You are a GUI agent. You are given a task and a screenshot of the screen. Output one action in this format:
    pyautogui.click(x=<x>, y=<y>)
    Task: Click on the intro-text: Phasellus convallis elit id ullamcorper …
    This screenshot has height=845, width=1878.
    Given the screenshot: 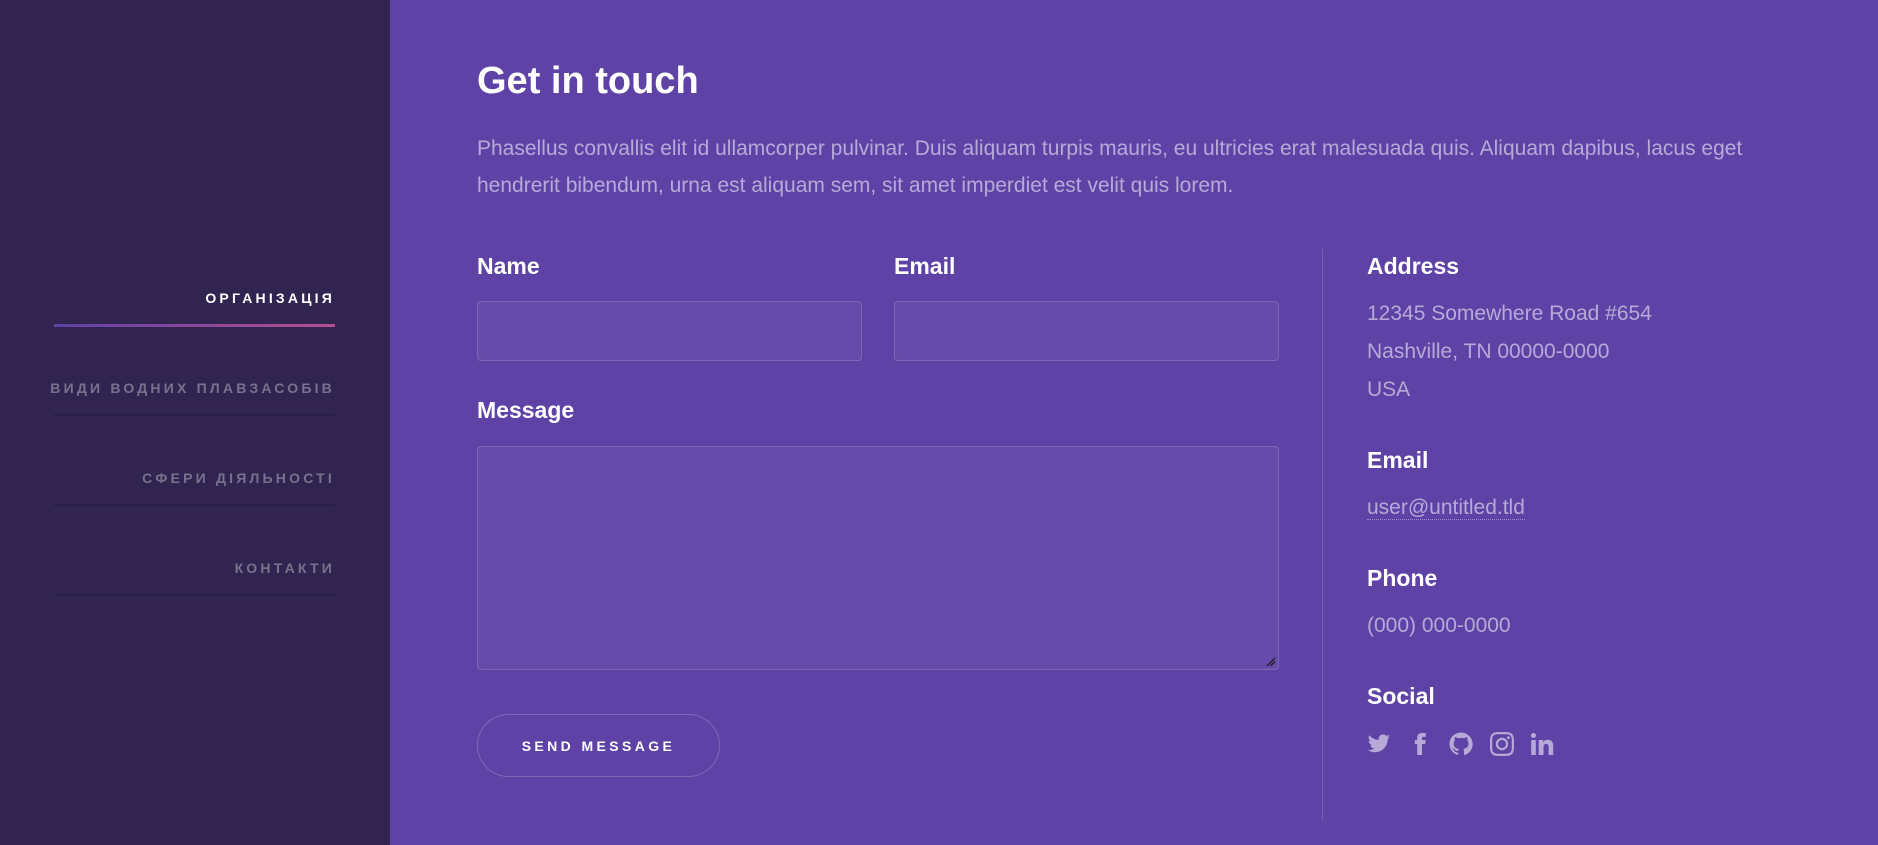 What is the action you would take?
    pyautogui.click(x=1110, y=167)
    